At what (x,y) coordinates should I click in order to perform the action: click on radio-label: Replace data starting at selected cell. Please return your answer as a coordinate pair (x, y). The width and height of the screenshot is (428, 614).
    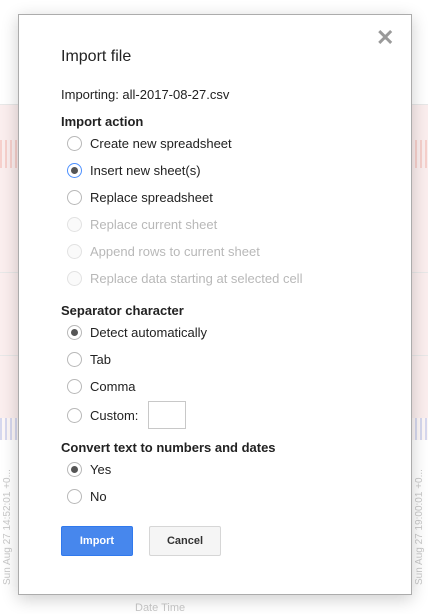
    Looking at the image, I should click on (196, 278).